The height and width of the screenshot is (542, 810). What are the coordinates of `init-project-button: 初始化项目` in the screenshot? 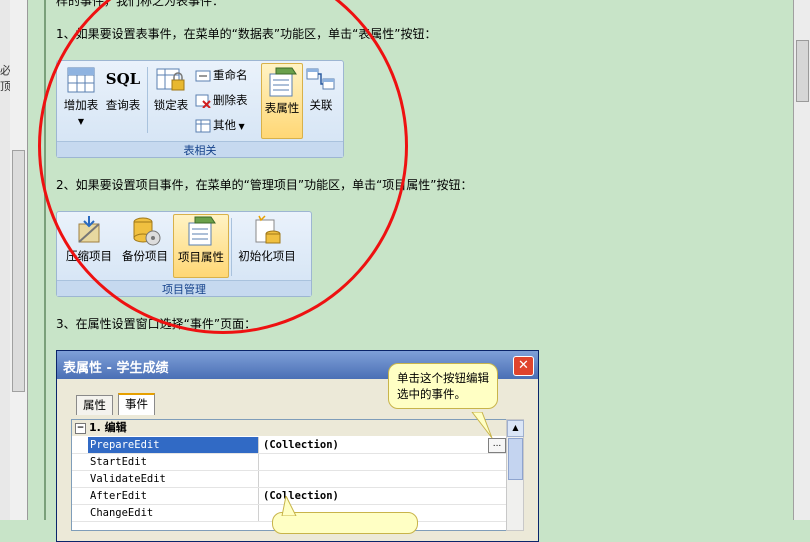 It's located at (267, 245).